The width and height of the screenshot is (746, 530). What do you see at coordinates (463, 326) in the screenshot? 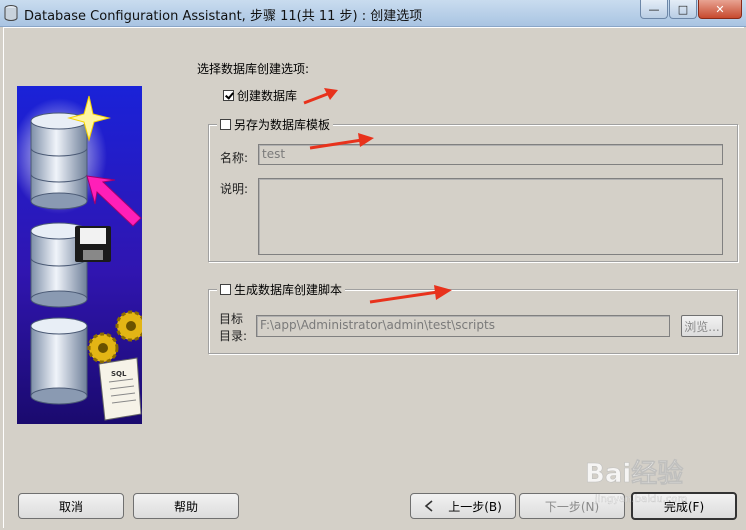
I see `destination-directory-input: F:\app\Administrator\admin\test\scripts` at bounding box center [463, 326].